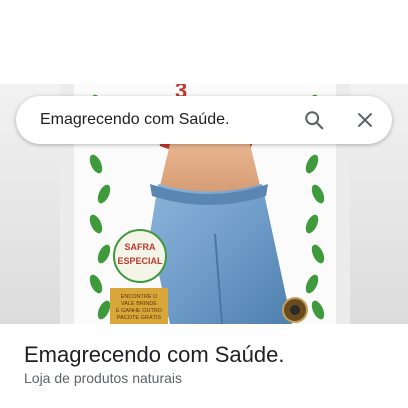 This screenshot has width=408, height=408. What do you see at coordinates (139, 304) in the screenshot?
I see `promo-line-2: VALE BRINDE` at bounding box center [139, 304].